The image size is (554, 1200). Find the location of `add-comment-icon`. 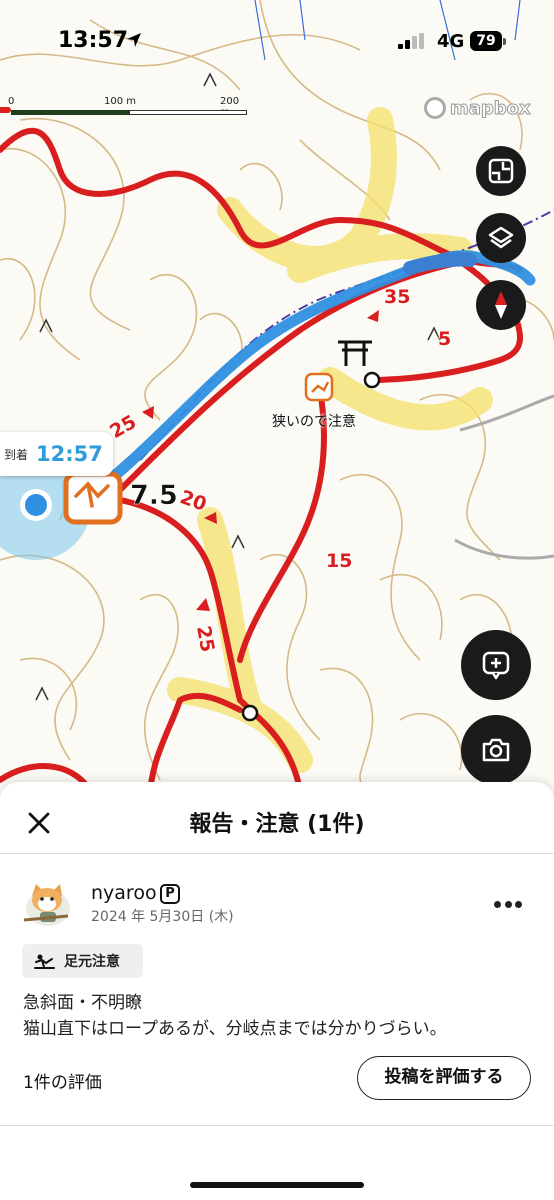

add-comment-icon is located at coordinates (496, 665).